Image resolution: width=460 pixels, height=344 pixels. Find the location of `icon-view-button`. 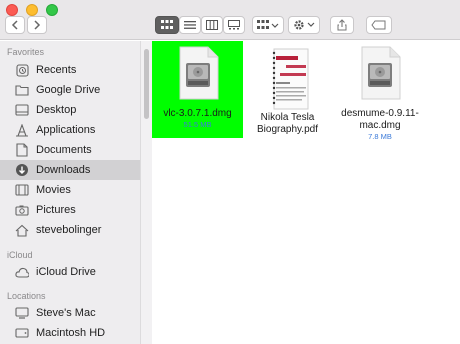

icon-view-button is located at coordinates (167, 25).